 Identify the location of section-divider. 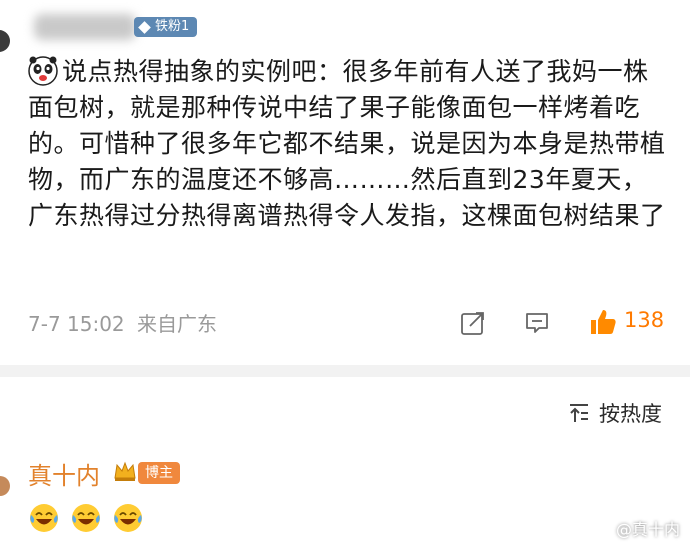
(345, 371).